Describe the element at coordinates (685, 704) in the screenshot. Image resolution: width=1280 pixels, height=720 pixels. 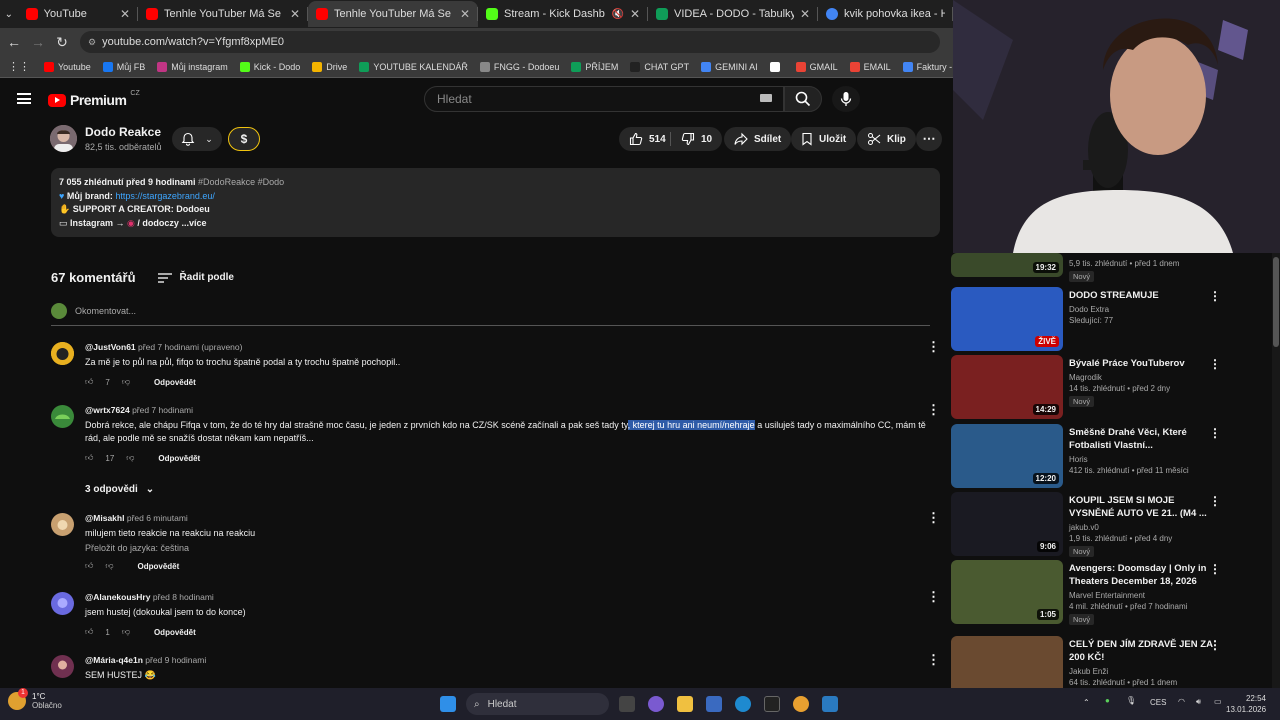
I see `file-explorer-icon` at that location.